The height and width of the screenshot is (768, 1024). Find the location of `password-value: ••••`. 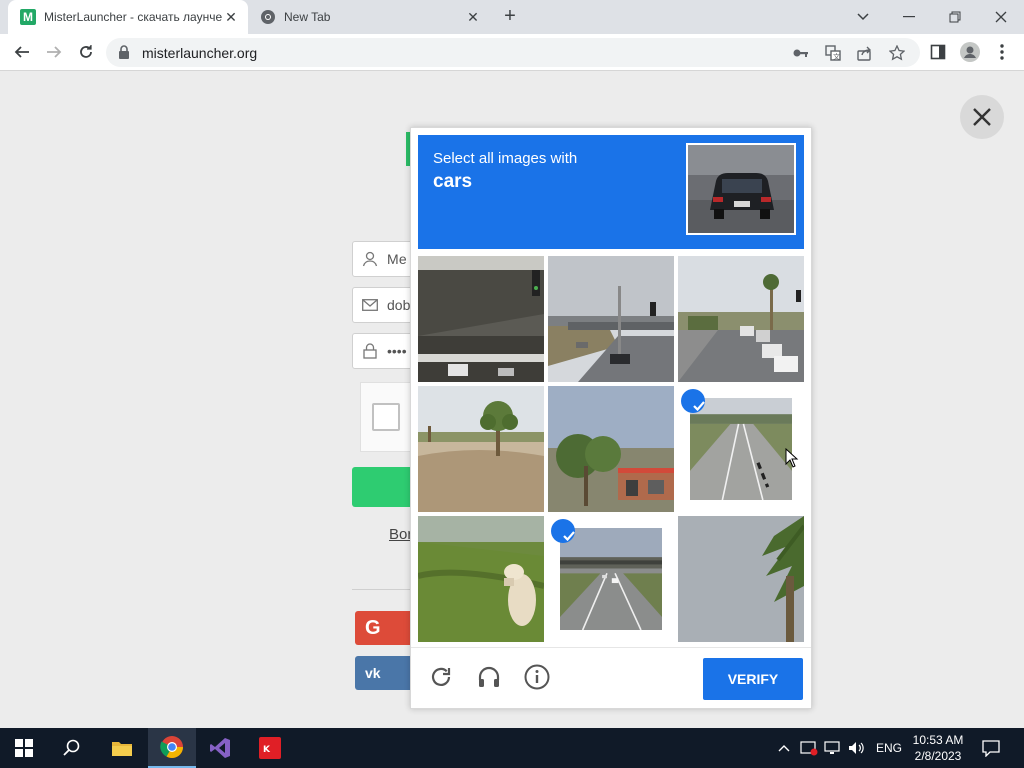

password-value: •••• is located at coordinates (397, 351).